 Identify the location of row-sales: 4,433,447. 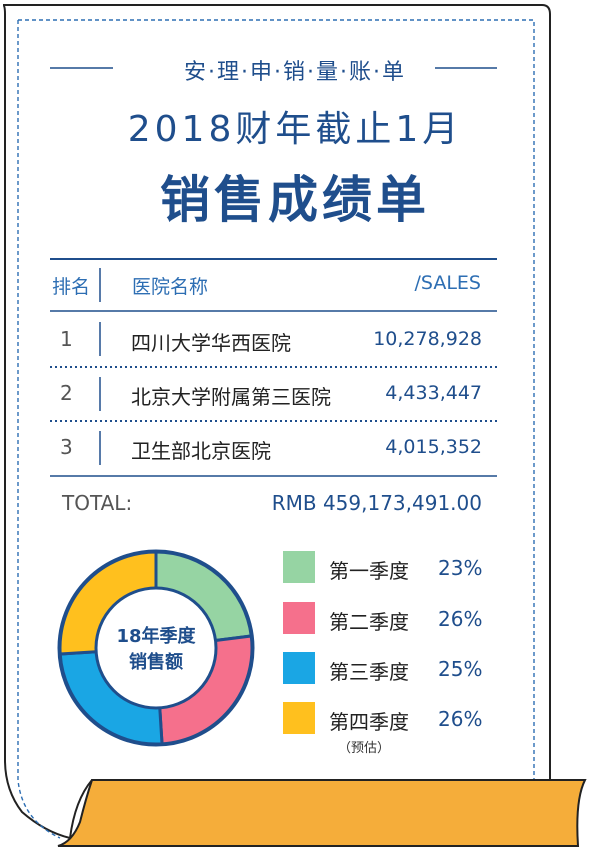
(433, 393).